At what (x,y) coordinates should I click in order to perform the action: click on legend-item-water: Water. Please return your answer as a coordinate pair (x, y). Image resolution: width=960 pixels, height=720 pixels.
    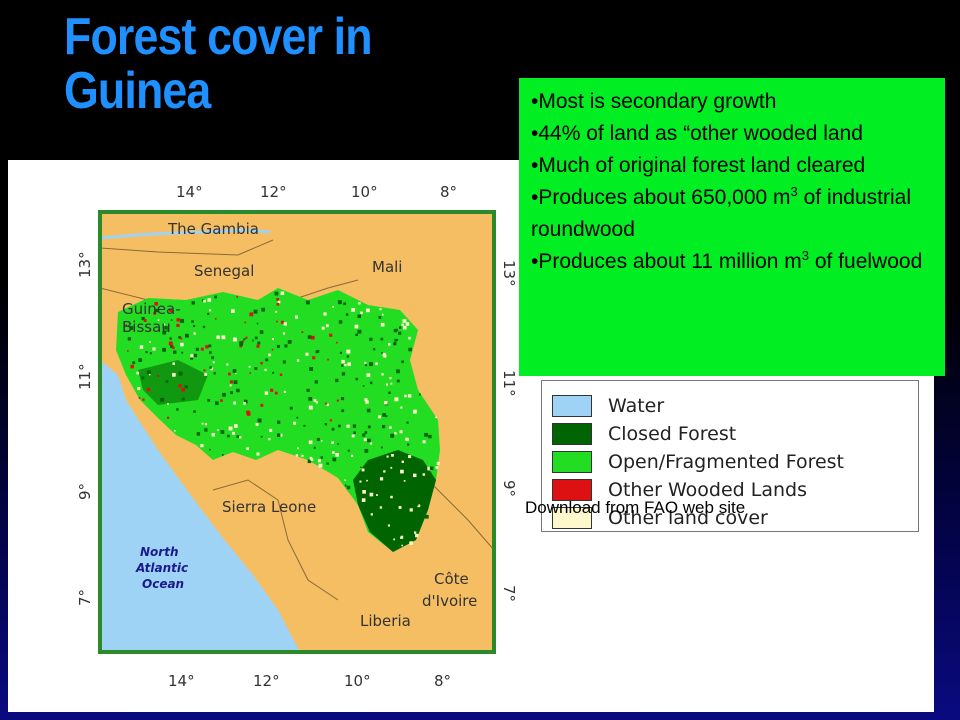
    Looking at the image, I should click on (608, 406).